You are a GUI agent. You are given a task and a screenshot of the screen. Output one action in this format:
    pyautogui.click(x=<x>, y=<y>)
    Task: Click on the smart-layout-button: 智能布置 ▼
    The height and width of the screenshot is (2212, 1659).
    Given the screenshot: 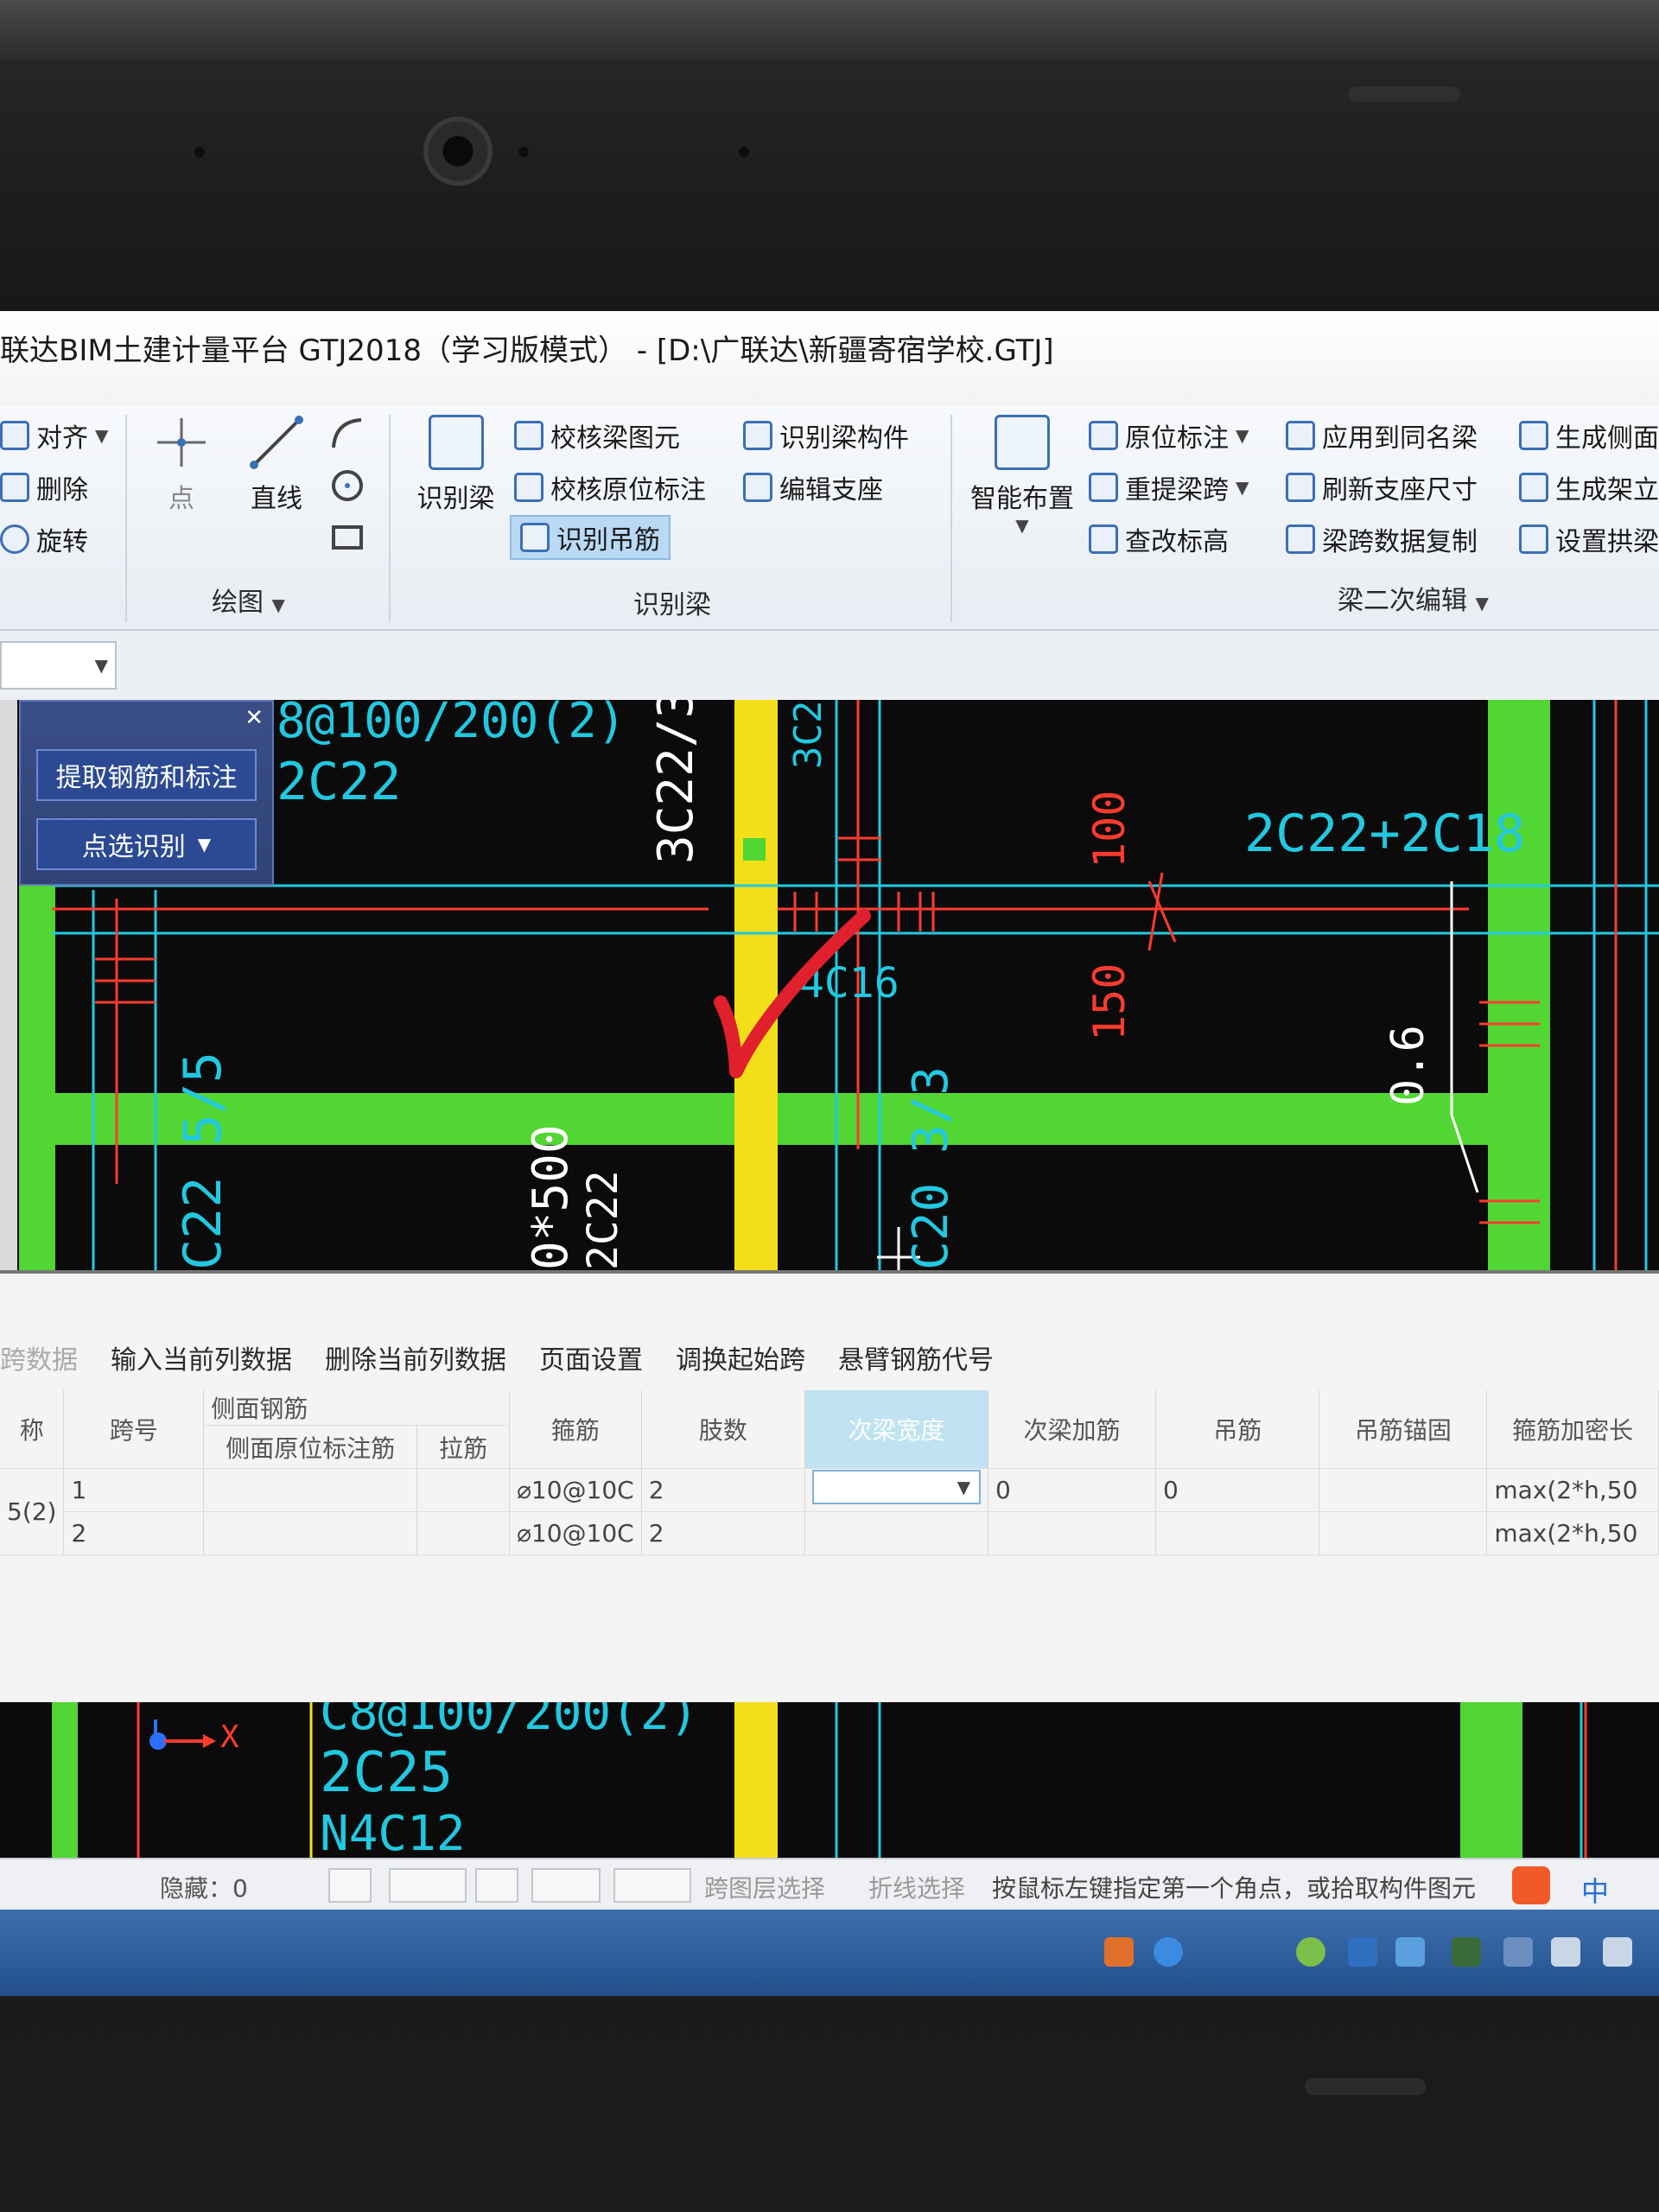 What is the action you would take?
    pyautogui.click(x=1022, y=475)
    